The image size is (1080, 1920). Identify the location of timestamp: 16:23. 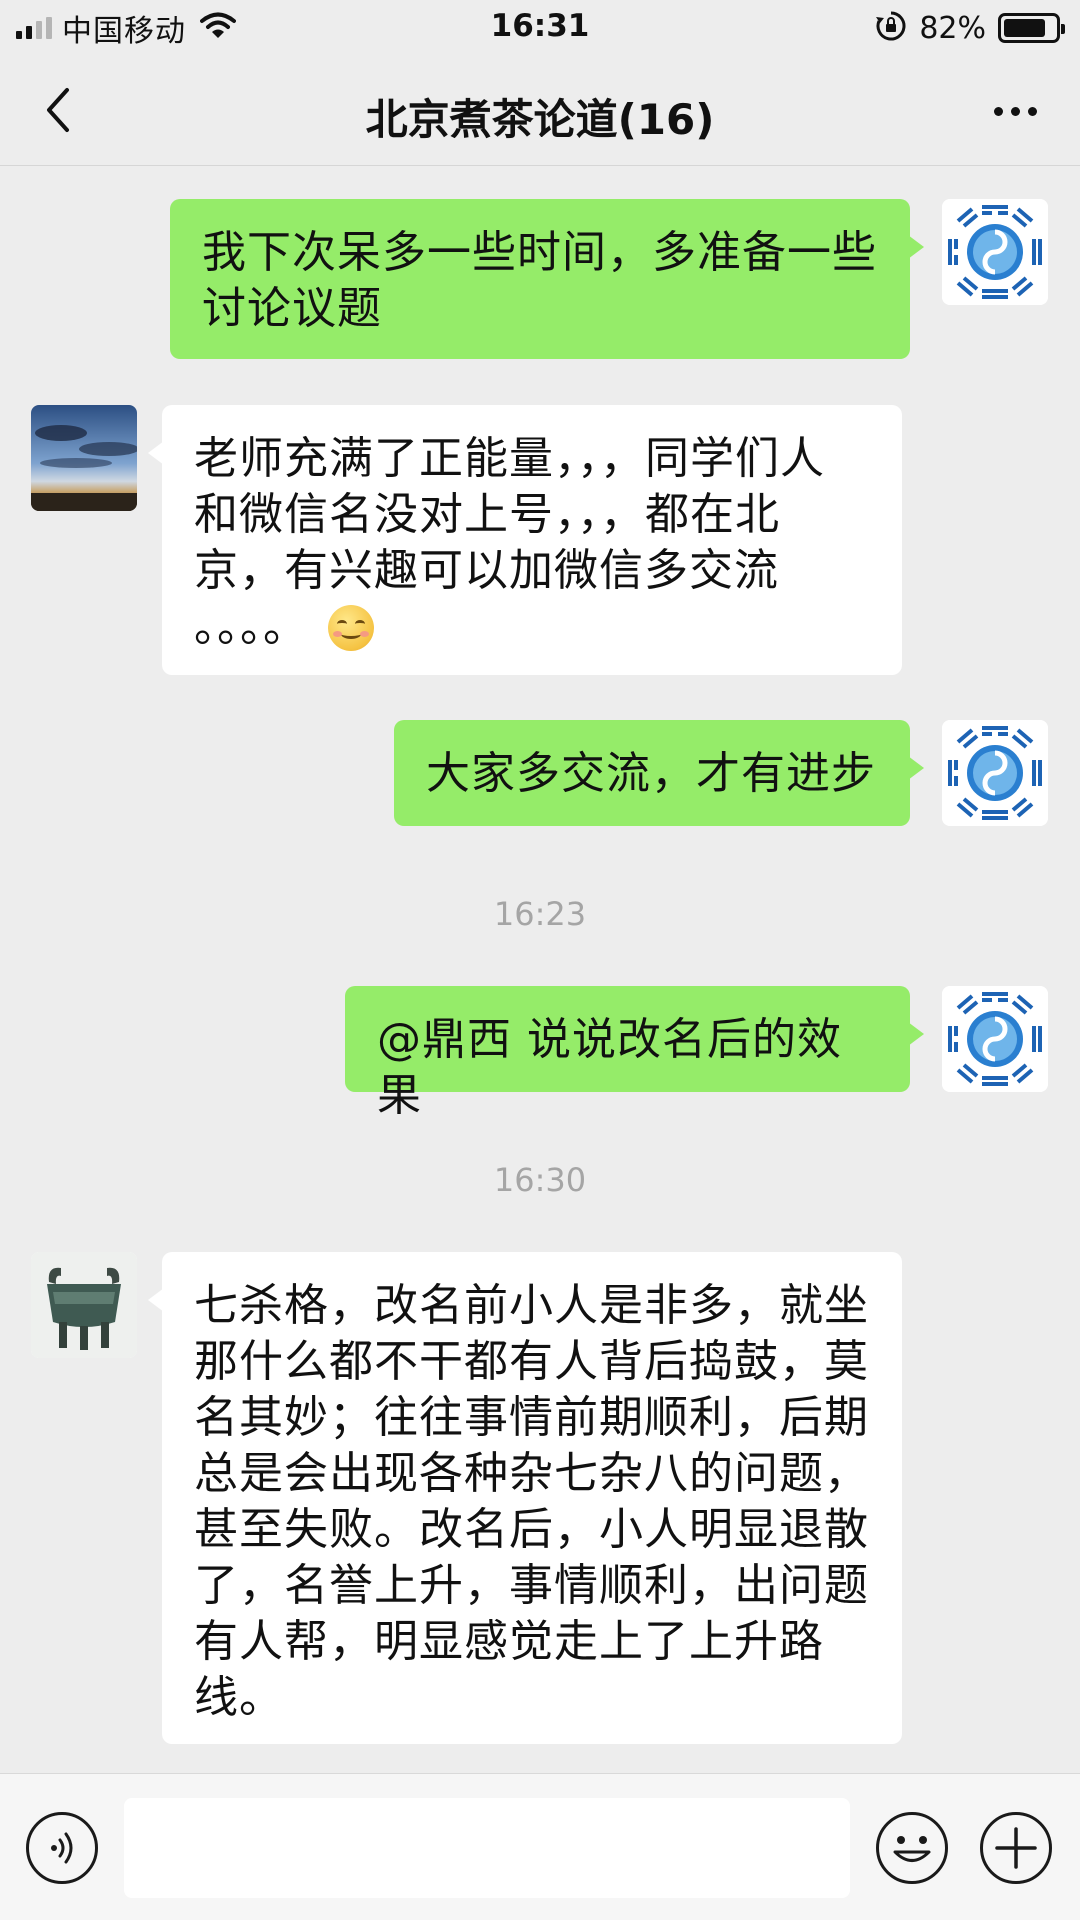
(540, 914).